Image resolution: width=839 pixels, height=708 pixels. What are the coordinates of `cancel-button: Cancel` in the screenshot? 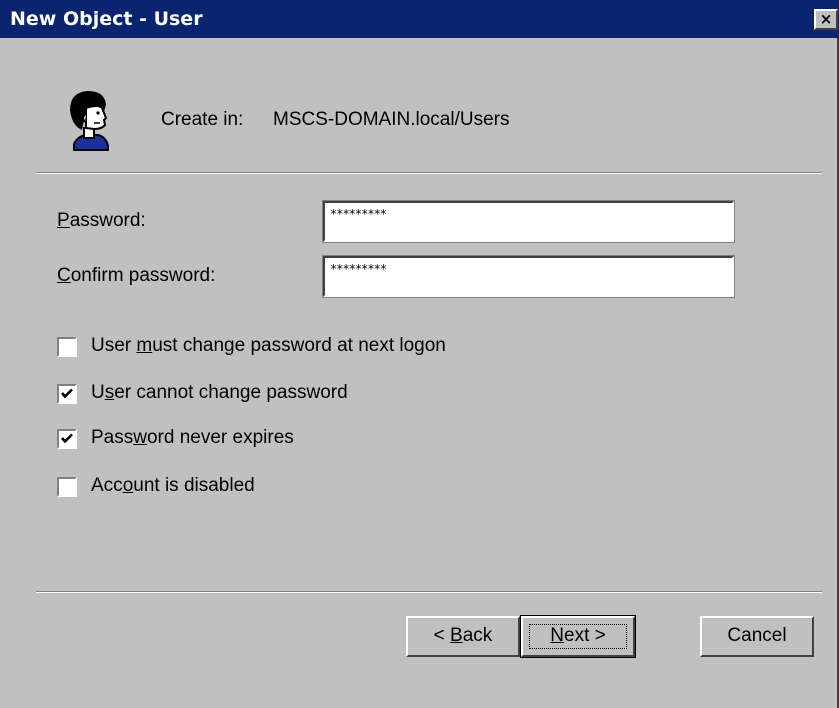 It's located at (757, 636).